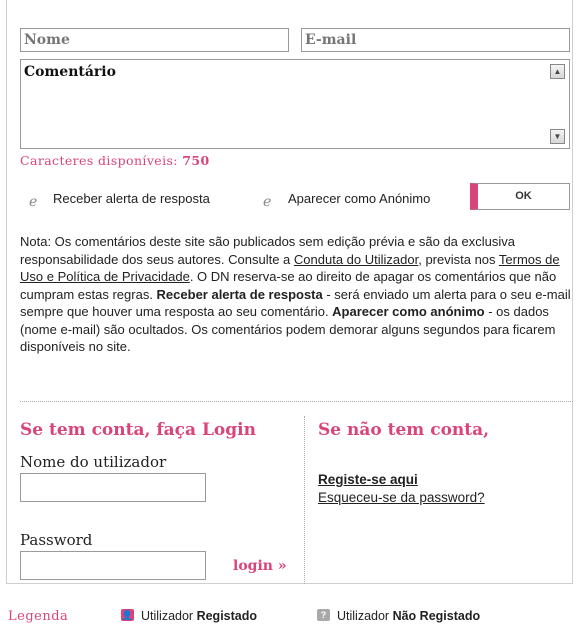 The image size is (578, 632). Describe the element at coordinates (356, 259) in the screenshot. I see `conduct-link: Conduta do Utilizador` at that location.